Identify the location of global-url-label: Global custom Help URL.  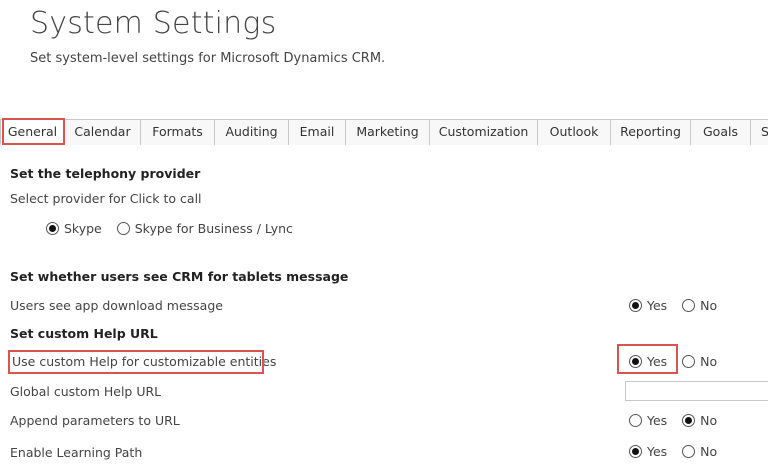
(86, 391).